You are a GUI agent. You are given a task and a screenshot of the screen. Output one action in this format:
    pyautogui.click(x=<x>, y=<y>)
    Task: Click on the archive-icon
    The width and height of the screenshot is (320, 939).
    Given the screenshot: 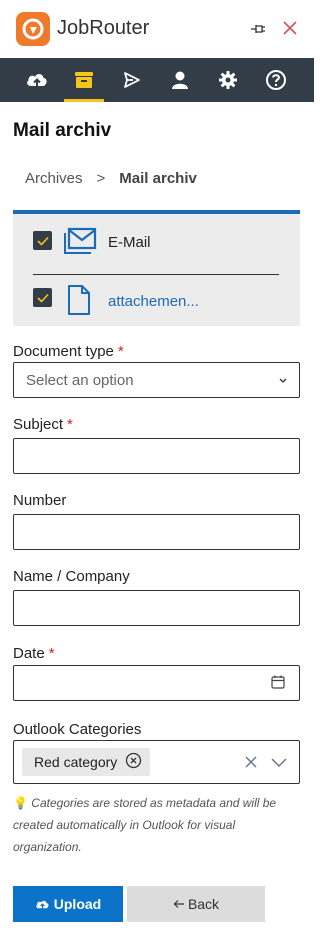 What is the action you would take?
    pyautogui.click(x=84, y=80)
    